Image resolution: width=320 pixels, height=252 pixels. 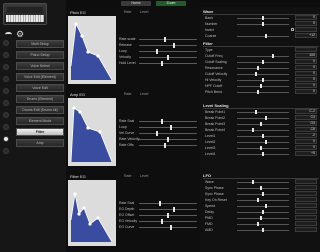 I want to click on sidebar-item: Voice Select, so click(x=40, y=66).